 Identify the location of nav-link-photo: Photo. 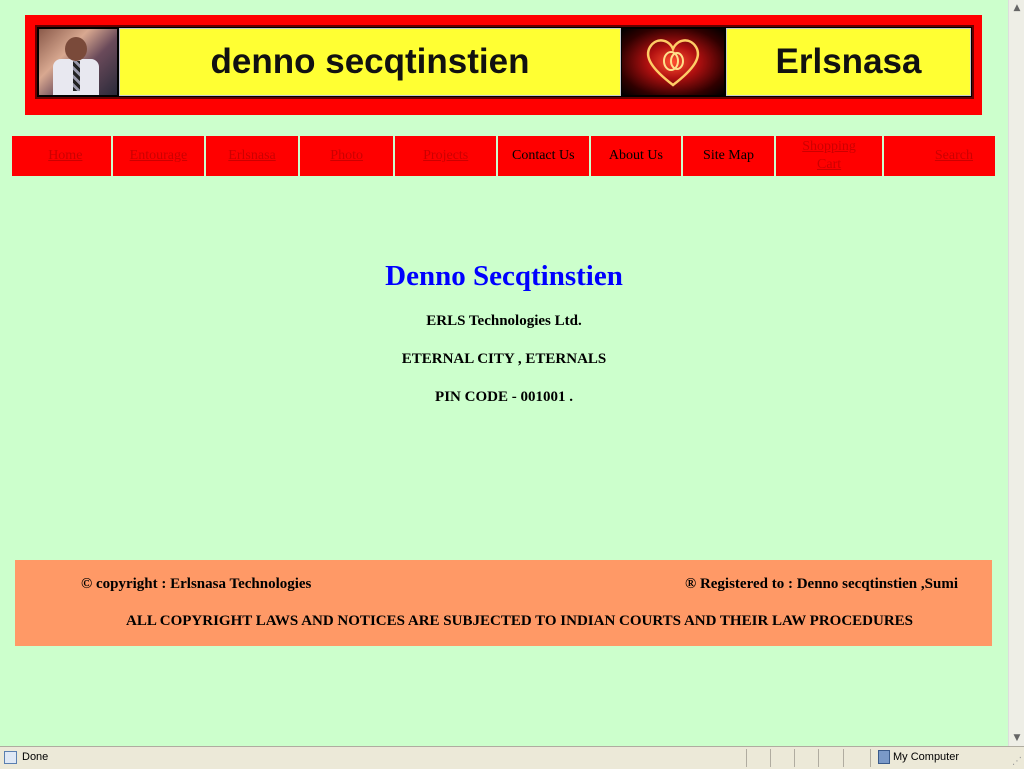
(346, 156).